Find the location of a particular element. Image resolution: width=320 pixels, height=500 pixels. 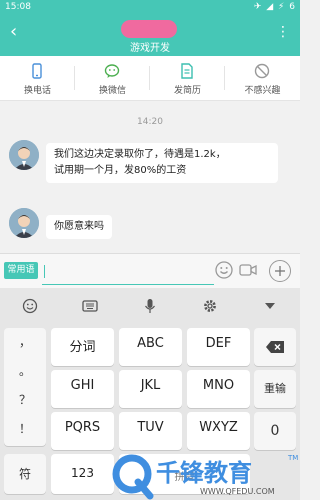

action-not-interested: 不感兴趣 is located at coordinates (262, 78).